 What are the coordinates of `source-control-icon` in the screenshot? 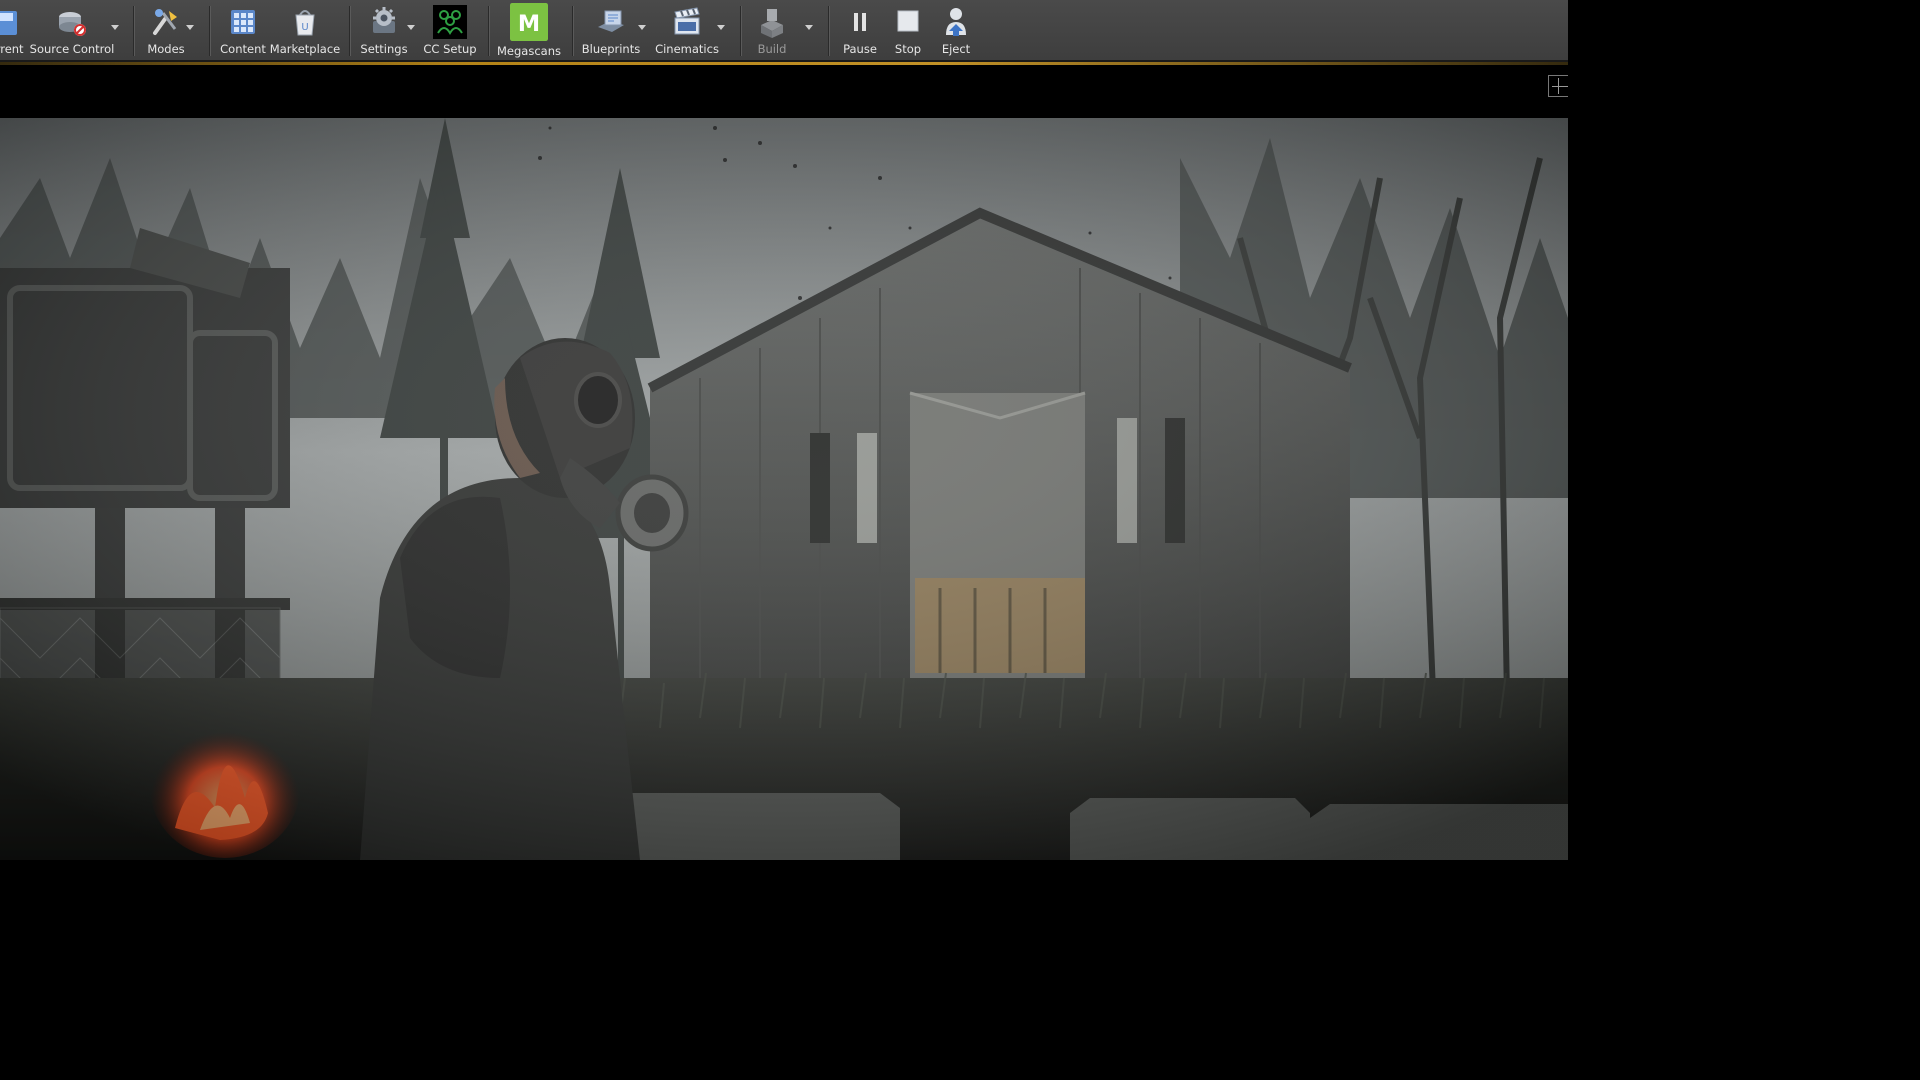 It's located at (72, 24).